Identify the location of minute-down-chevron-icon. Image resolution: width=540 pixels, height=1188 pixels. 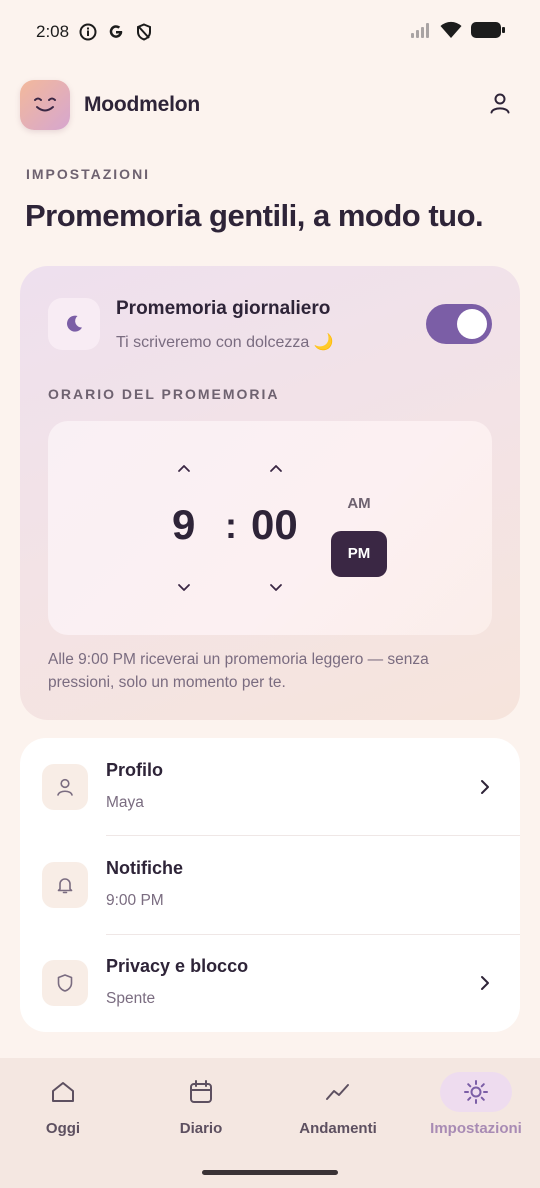
(276, 587).